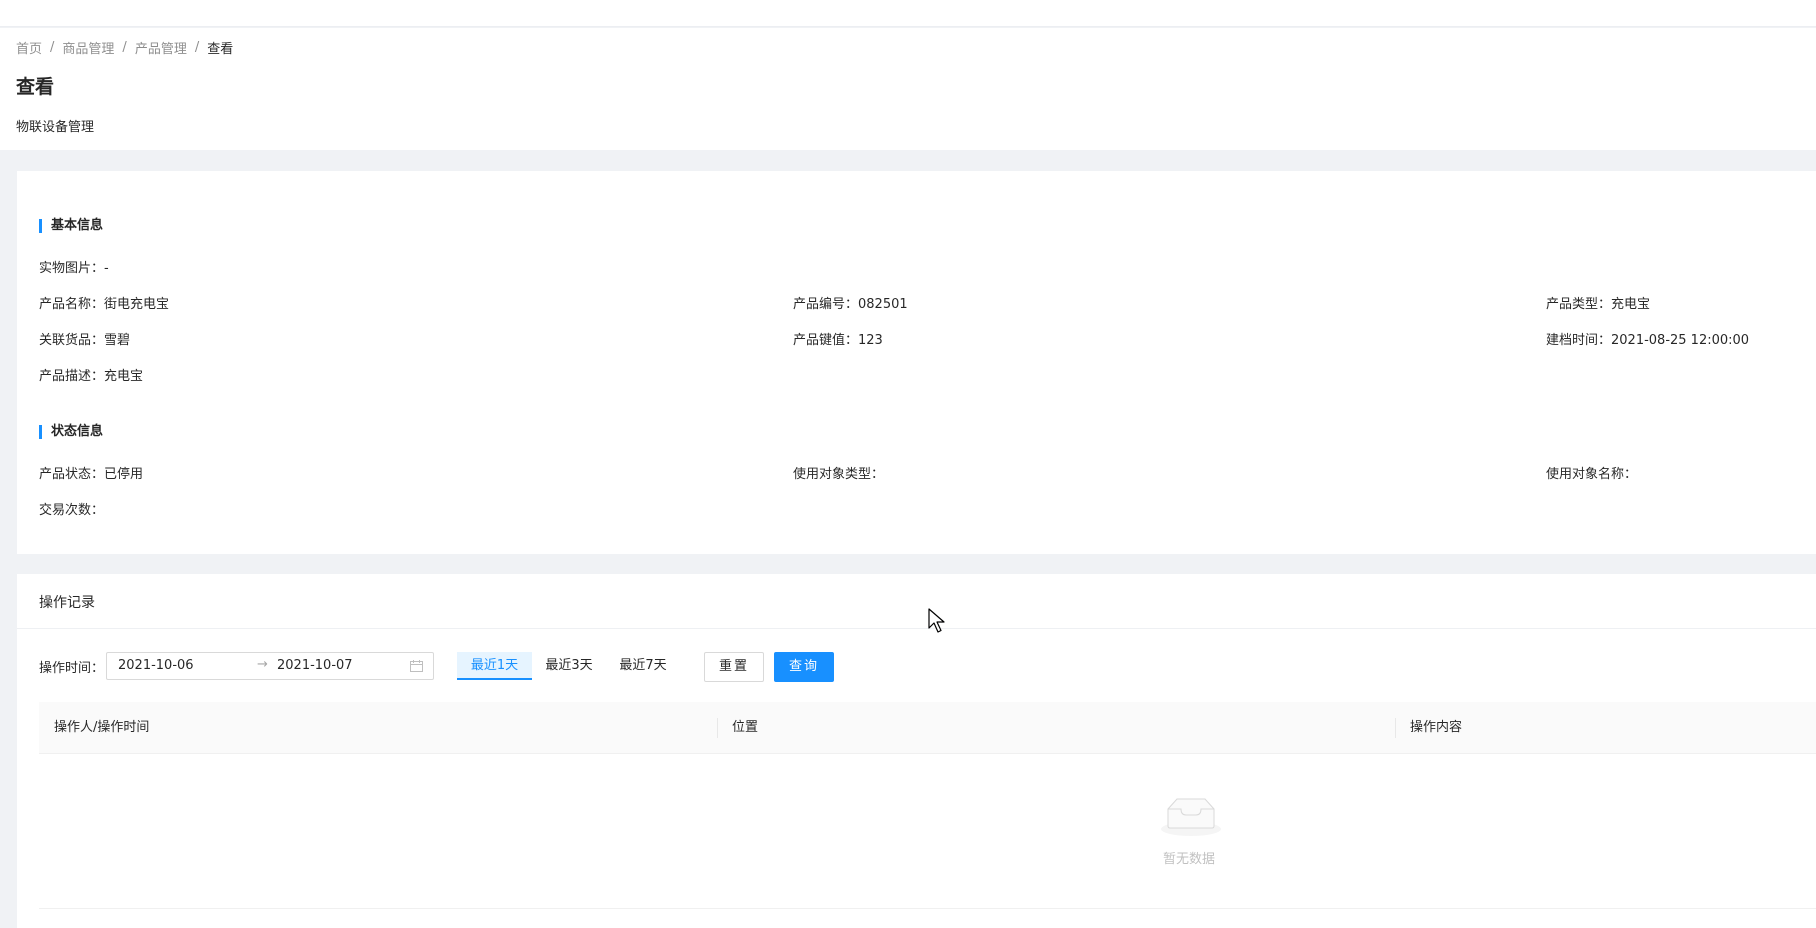 The height and width of the screenshot is (928, 1816). I want to click on query-button: 查询, so click(804, 667).